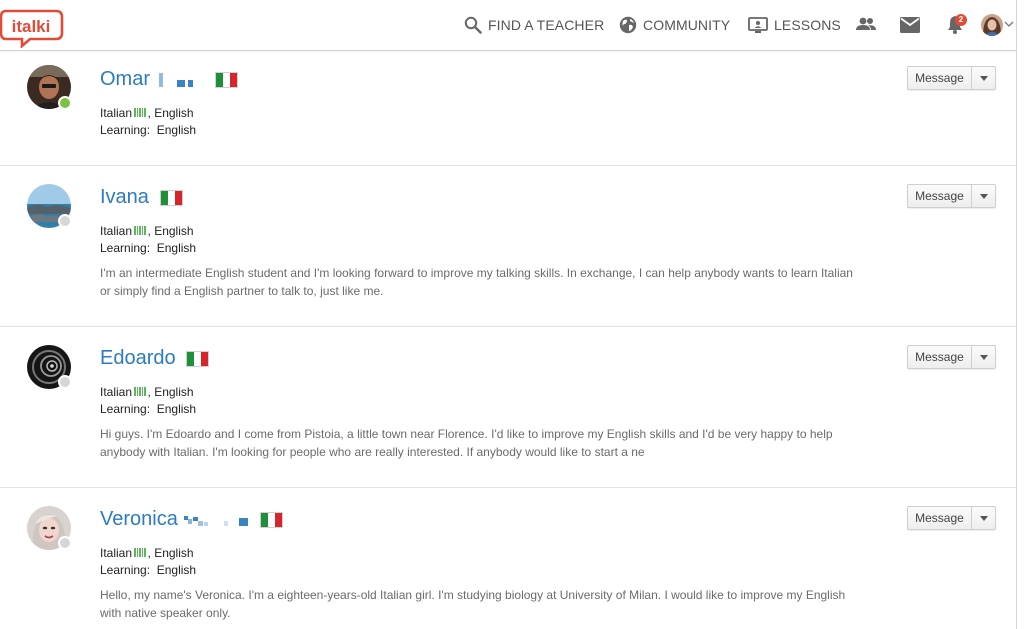 Image resolution: width=1024 pixels, height=629 pixels. What do you see at coordinates (473, 25) in the screenshot?
I see `search-icon` at bounding box center [473, 25].